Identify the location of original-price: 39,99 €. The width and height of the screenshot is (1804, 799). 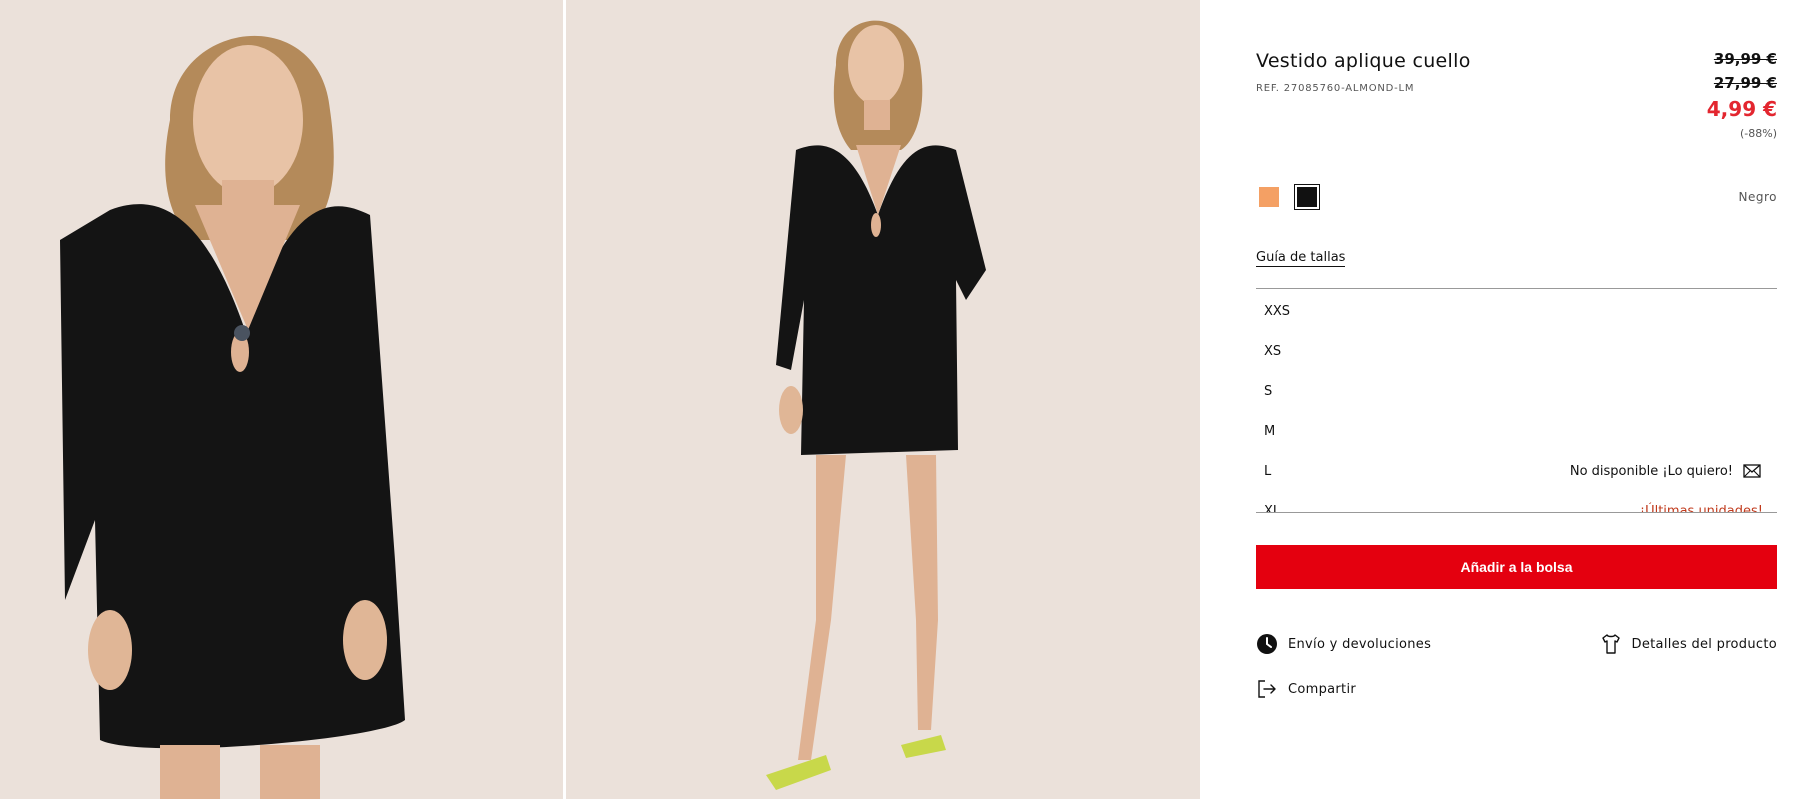
(1745, 59).